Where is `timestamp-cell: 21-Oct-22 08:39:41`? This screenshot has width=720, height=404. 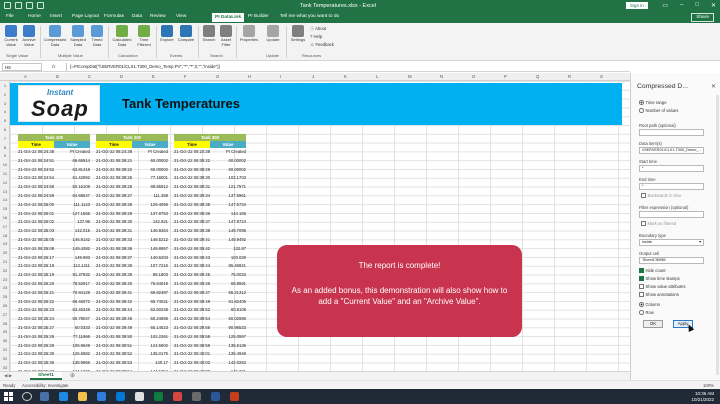
timestamp-cell: 21-Oct-22 08:39:41 is located at coordinates (197, 240).